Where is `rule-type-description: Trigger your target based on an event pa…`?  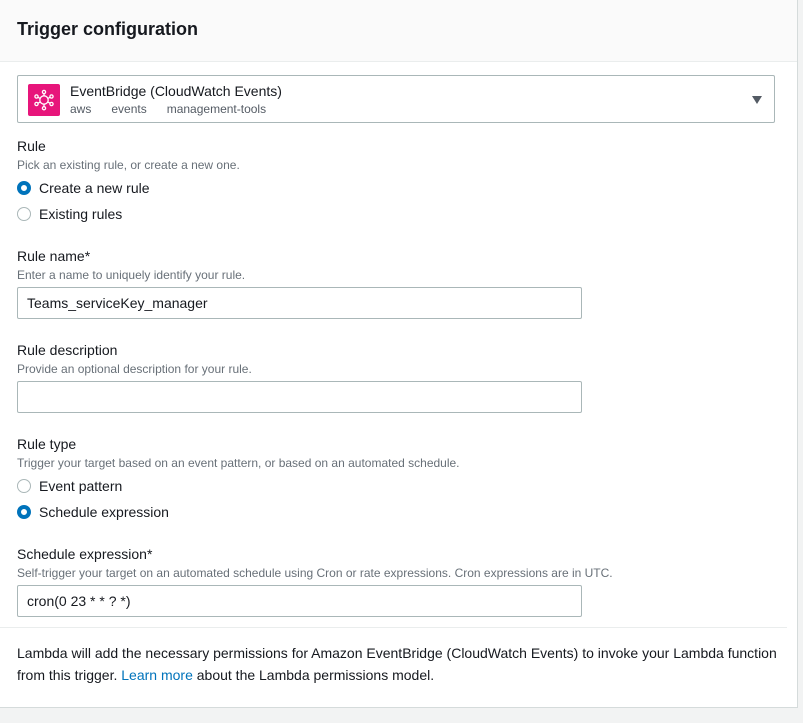
rule-type-description: Trigger your target based on an event pa… is located at coordinates (238, 463).